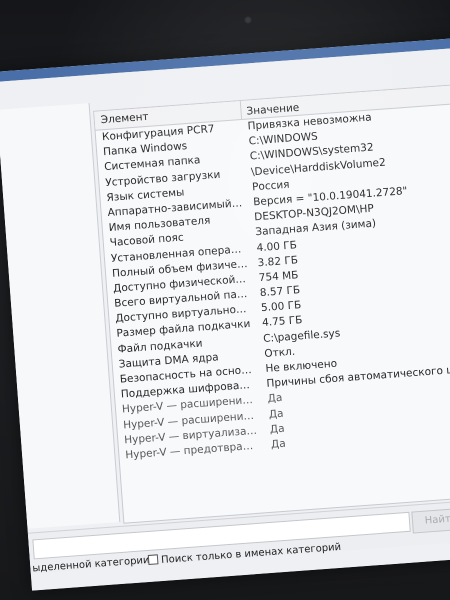 The image size is (450, 600). Describe the element at coordinates (124, 118) in the screenshot. I see `column-header-element: Элемент` at that location.